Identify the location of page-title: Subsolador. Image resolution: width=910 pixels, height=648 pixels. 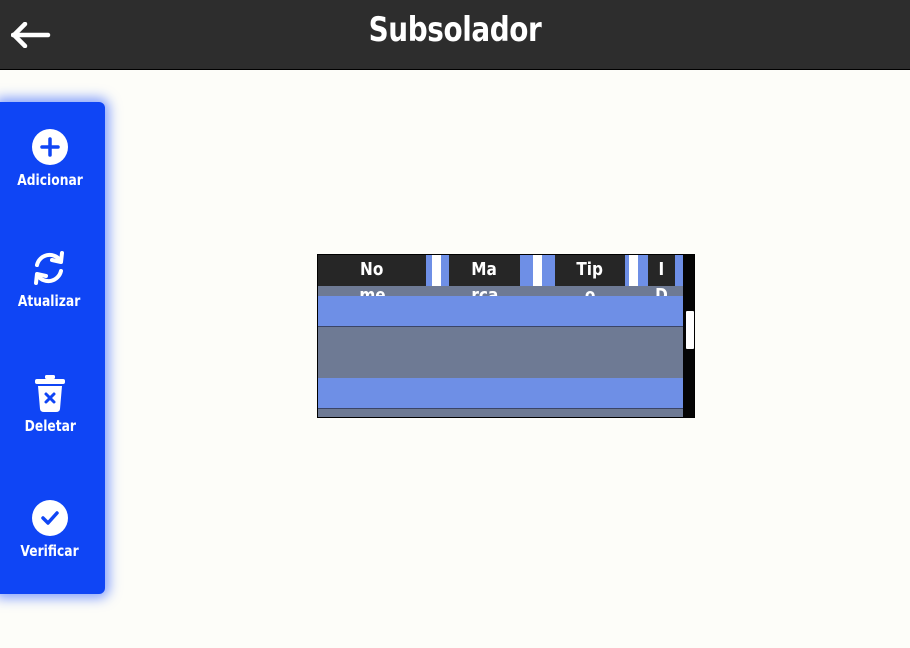
(455, 30).